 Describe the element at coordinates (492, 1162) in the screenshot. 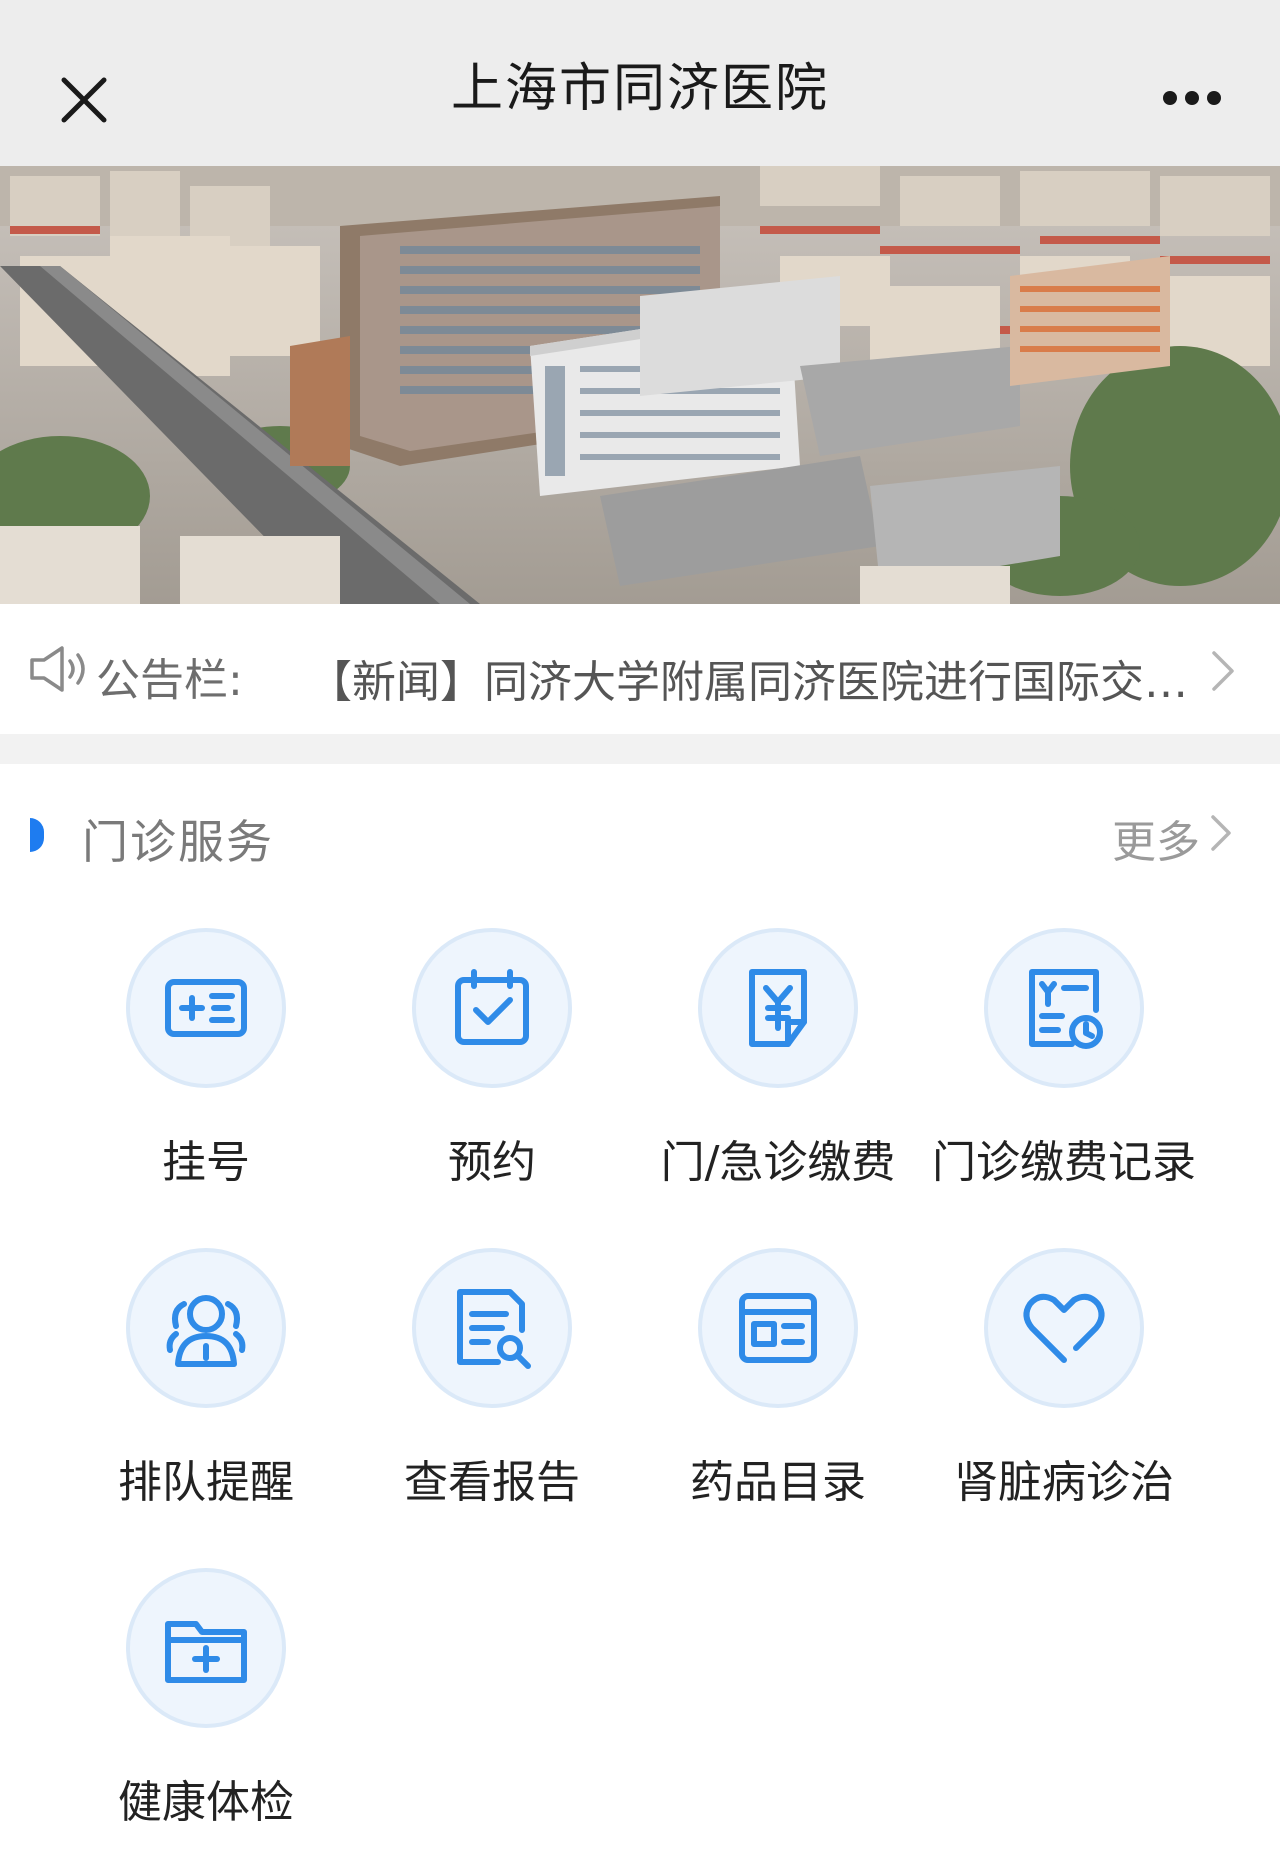

I see `service-label: 预约` at that location.